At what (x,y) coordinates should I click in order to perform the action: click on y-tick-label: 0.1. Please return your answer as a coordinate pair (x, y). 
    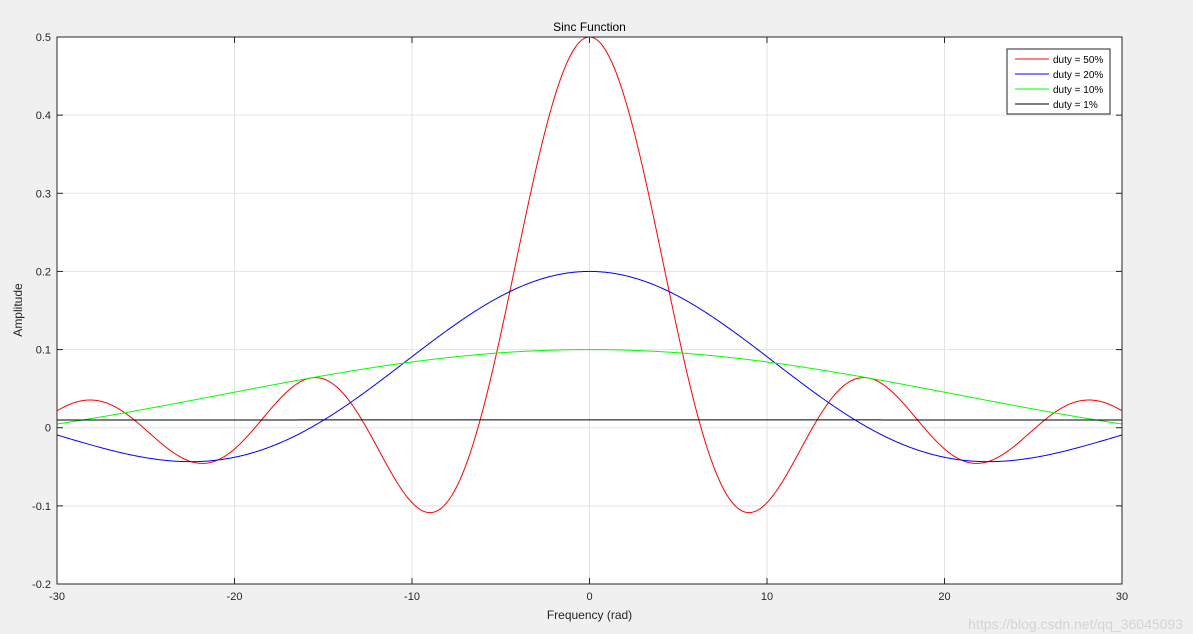
    Looking at the image, I should click on (43, 351).